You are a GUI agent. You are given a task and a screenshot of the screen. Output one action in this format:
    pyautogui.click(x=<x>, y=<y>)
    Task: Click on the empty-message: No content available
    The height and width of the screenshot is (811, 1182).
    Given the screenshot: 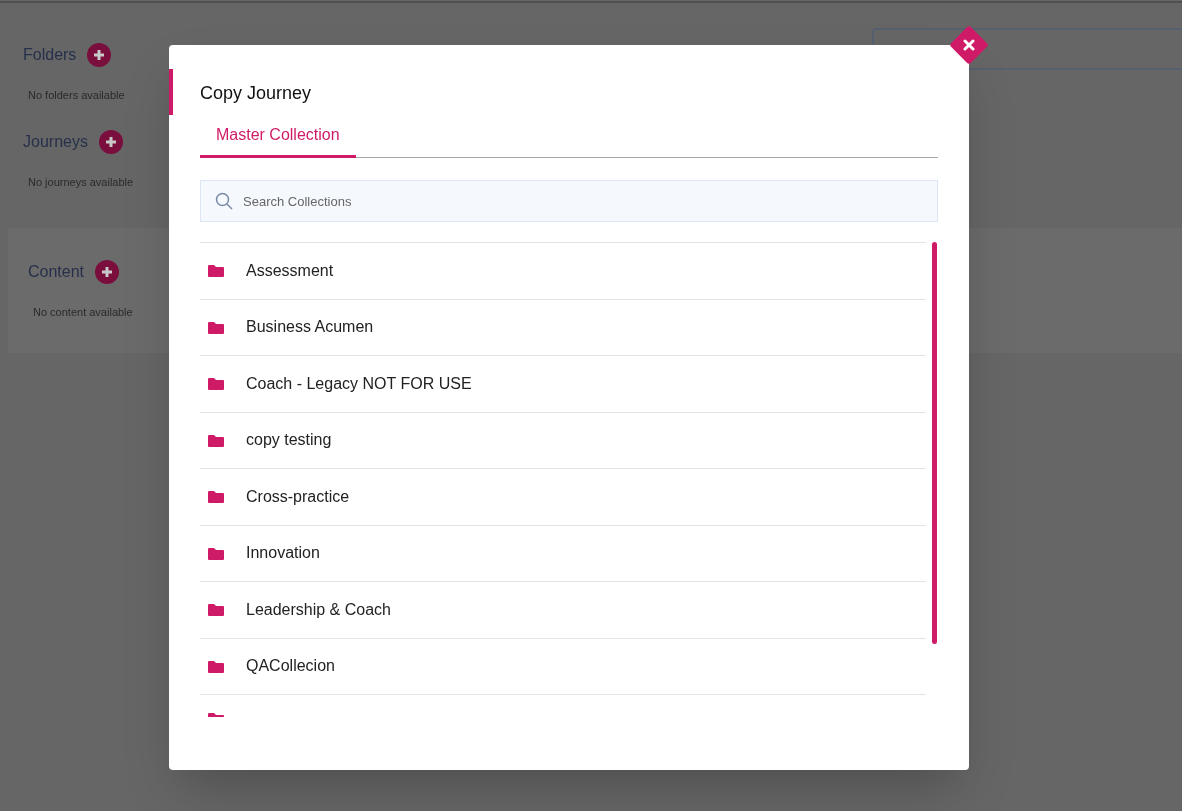 What is the action you would take?
    pyautogui.click(x=82, y=312)
    